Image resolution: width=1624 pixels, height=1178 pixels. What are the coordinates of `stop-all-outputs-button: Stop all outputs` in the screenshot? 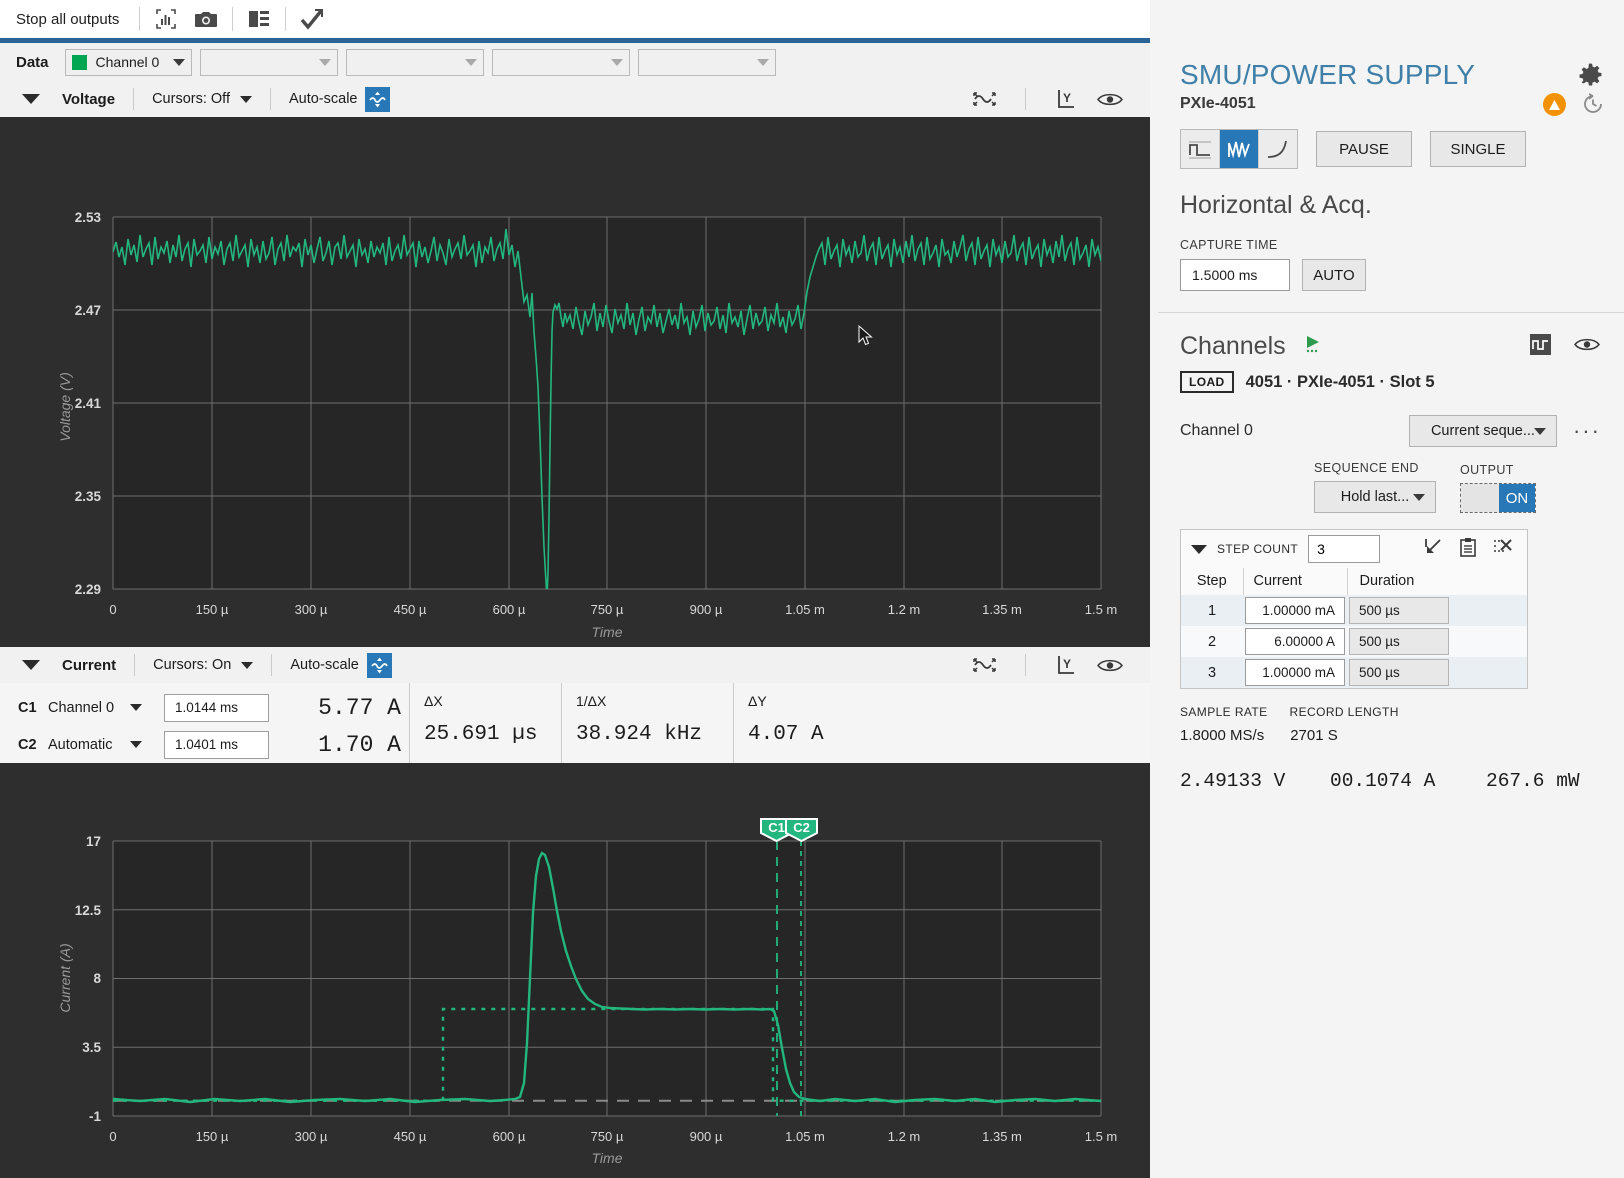 It's located at (73, 19).